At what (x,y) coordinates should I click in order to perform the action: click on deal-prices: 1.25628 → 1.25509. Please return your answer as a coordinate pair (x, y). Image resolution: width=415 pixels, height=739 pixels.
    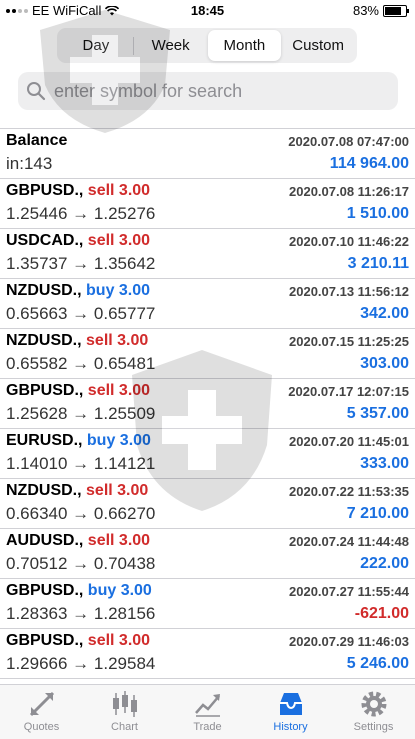
    Looking at the image, I should click on (81, 413).